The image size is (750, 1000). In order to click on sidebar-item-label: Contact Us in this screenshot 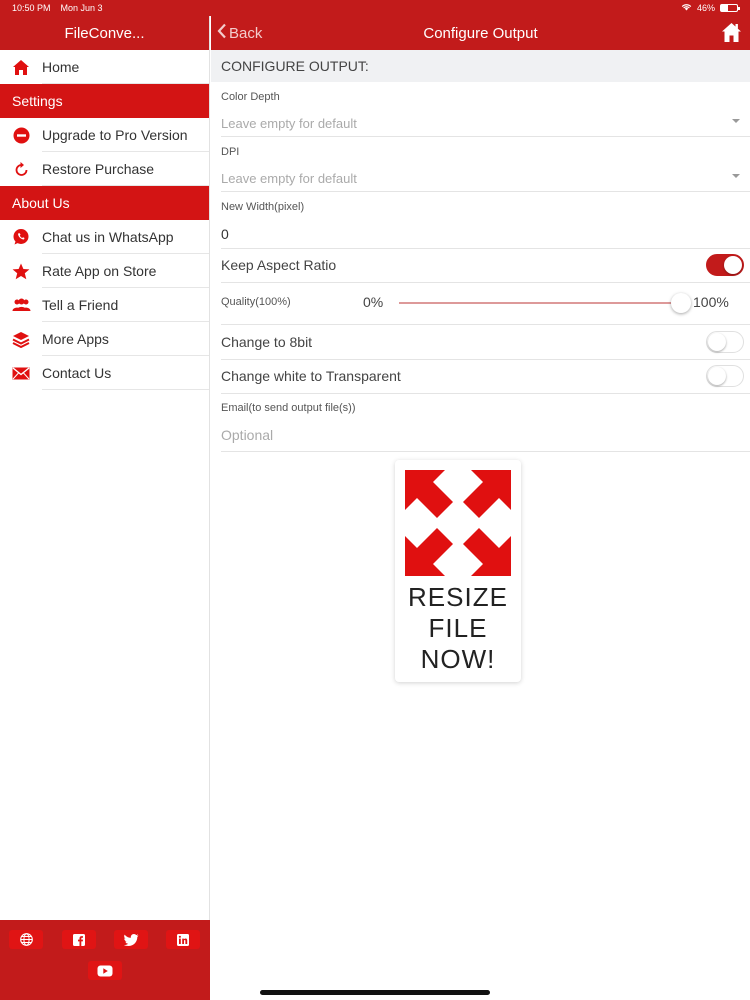, I will do `click(77, 373)`.